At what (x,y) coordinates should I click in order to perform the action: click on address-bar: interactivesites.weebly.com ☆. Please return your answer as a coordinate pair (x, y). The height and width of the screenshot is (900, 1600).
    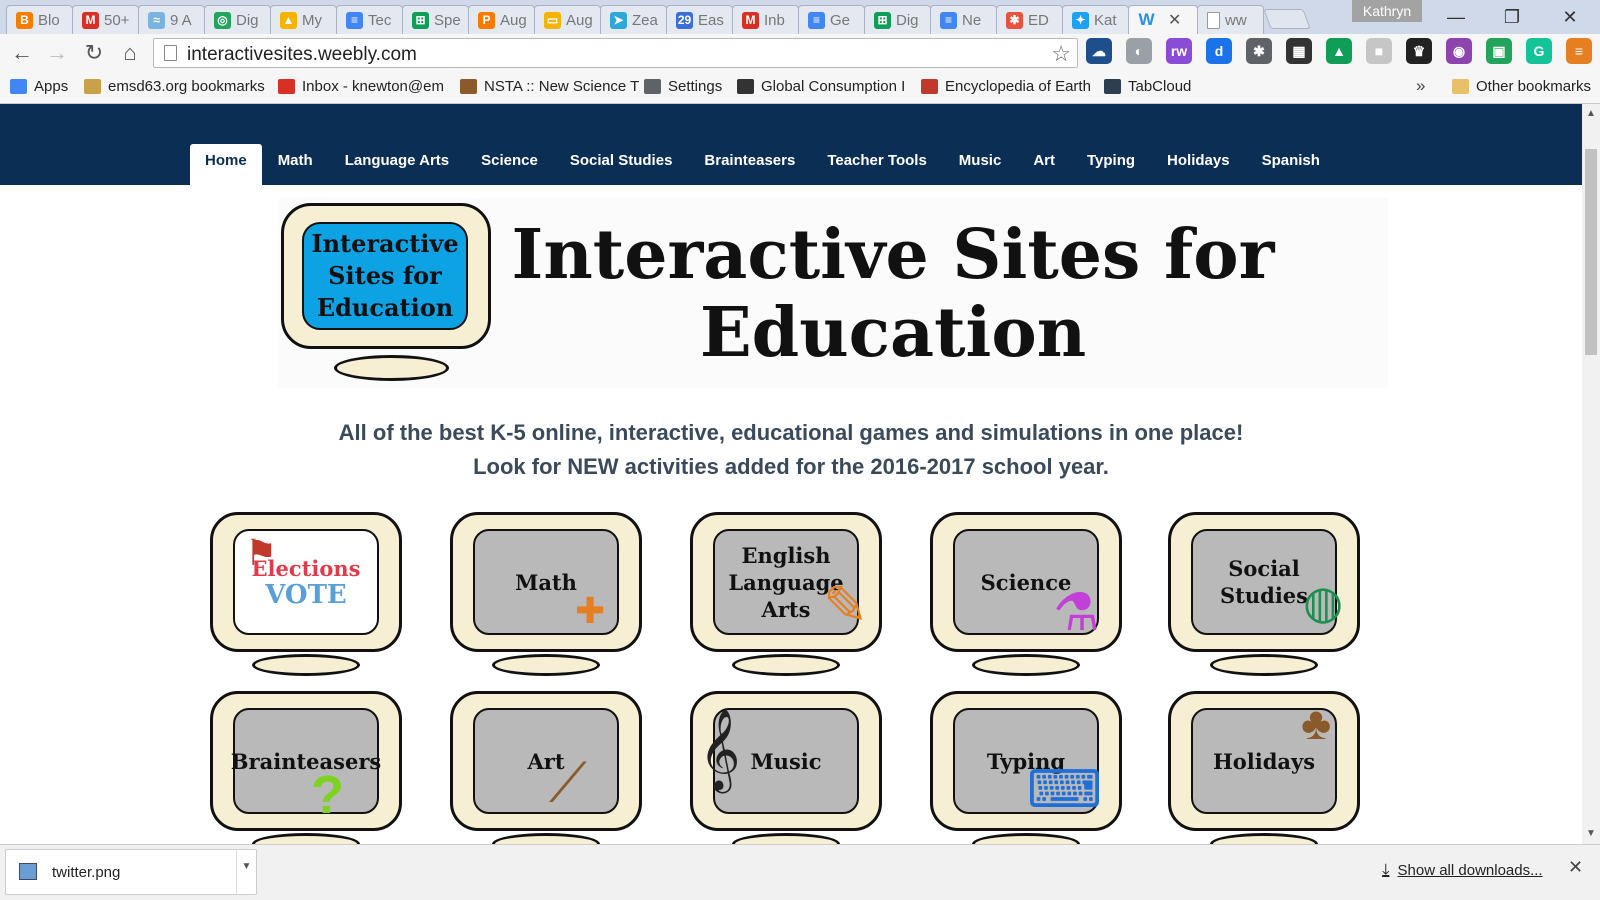
    Looking at the image, I should click on (615, 53).